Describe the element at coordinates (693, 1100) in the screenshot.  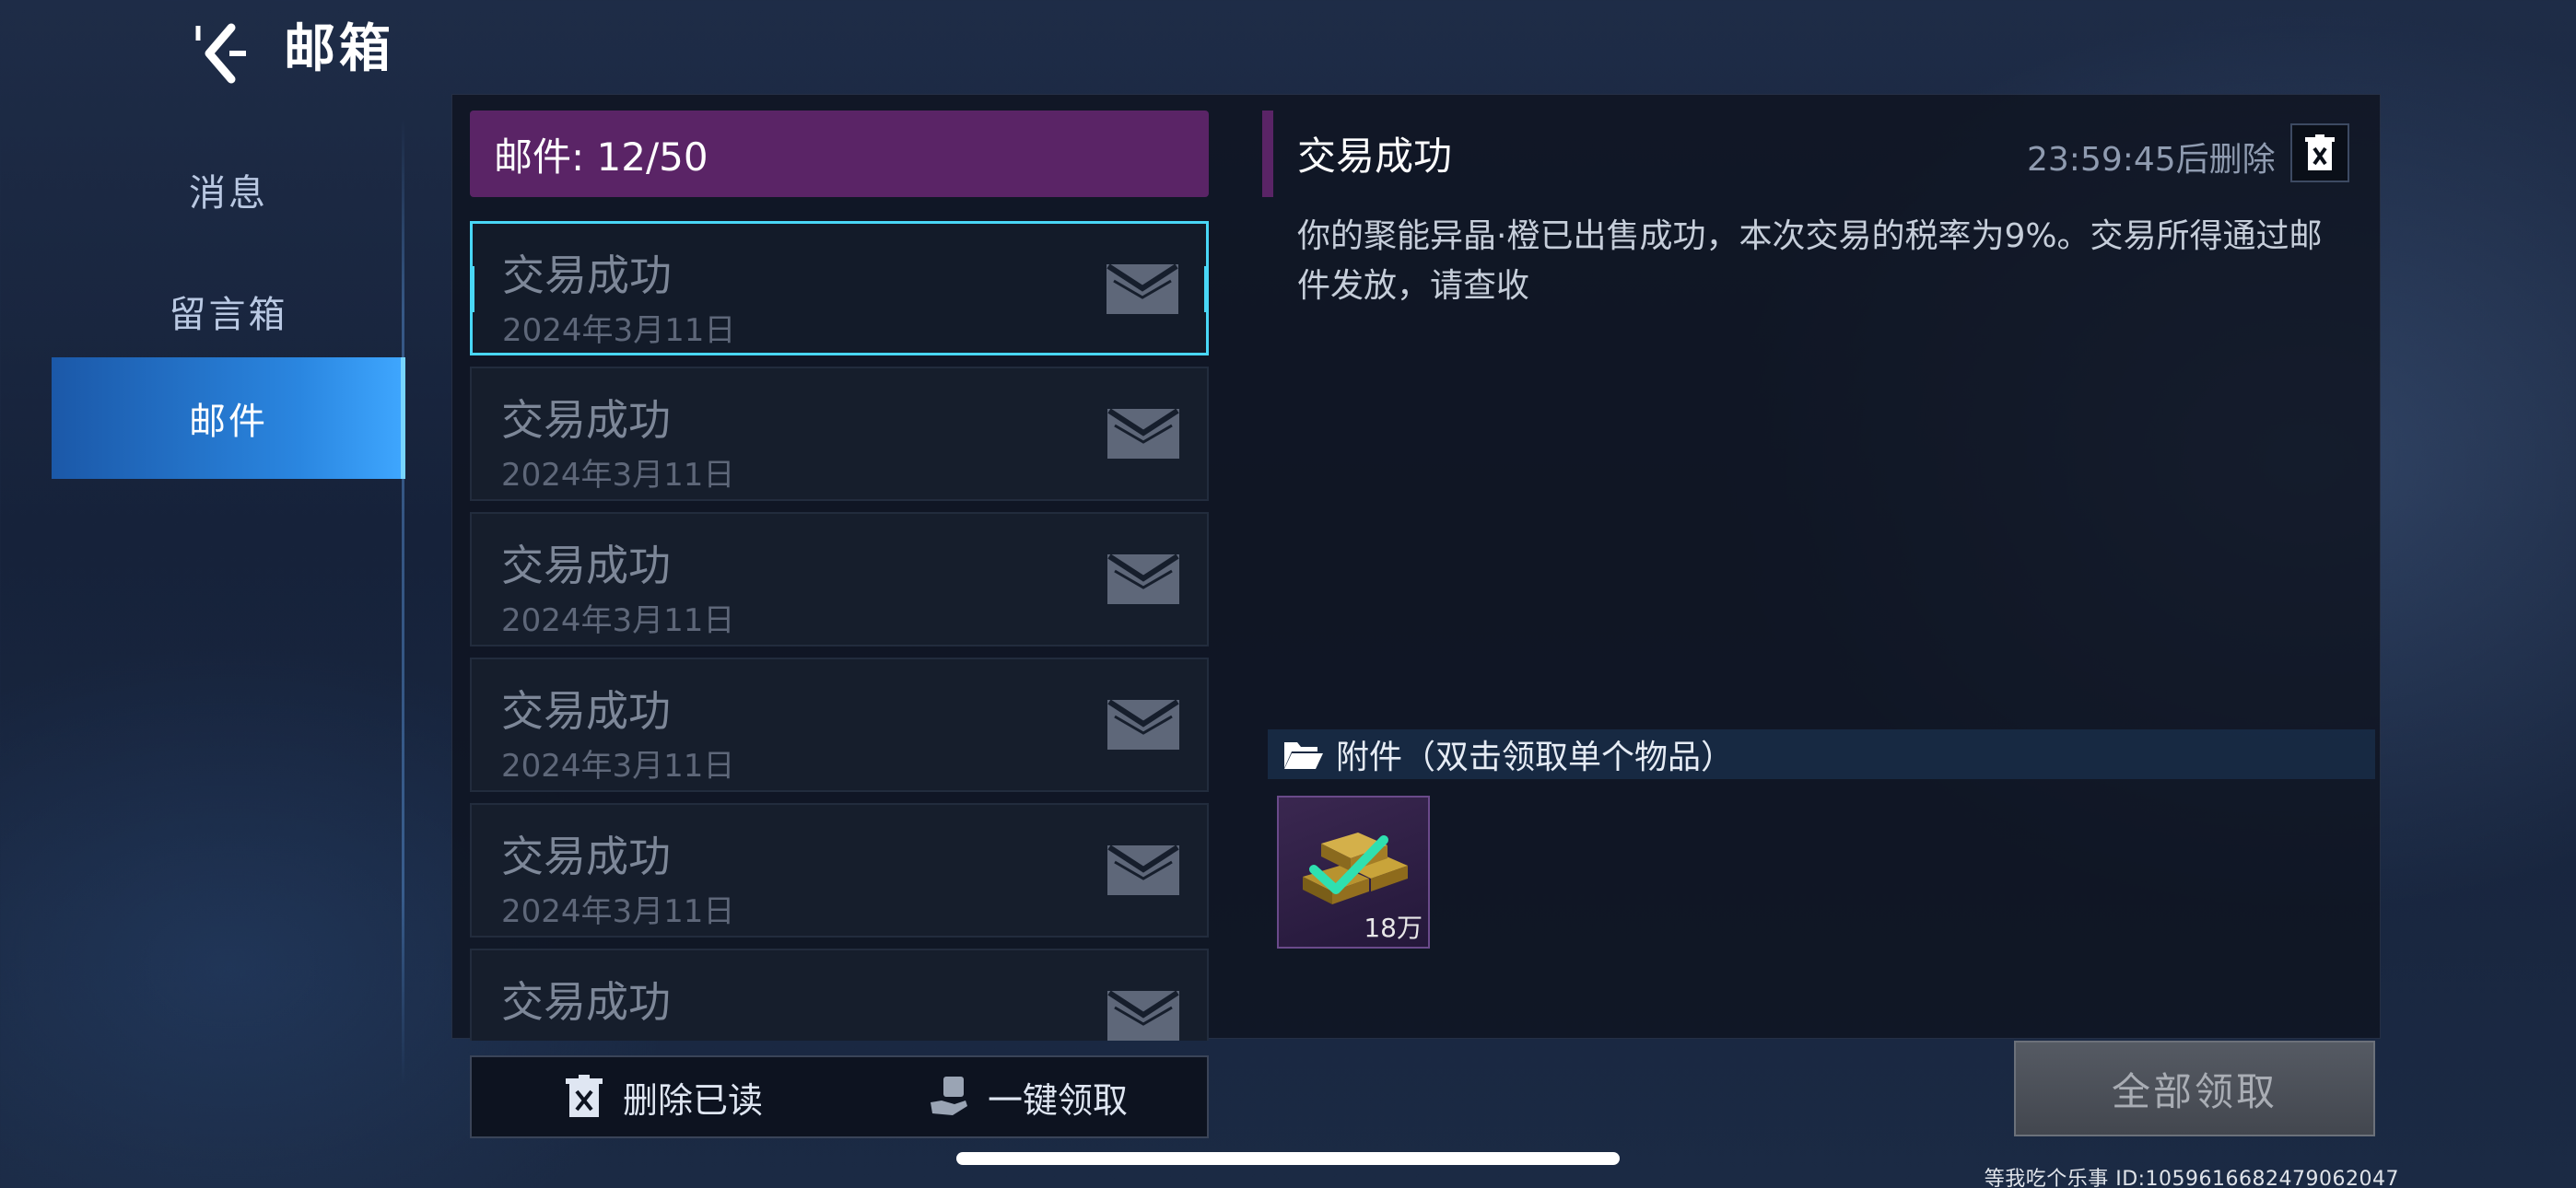
I see `delete-read-label: 删除已读` at that location.